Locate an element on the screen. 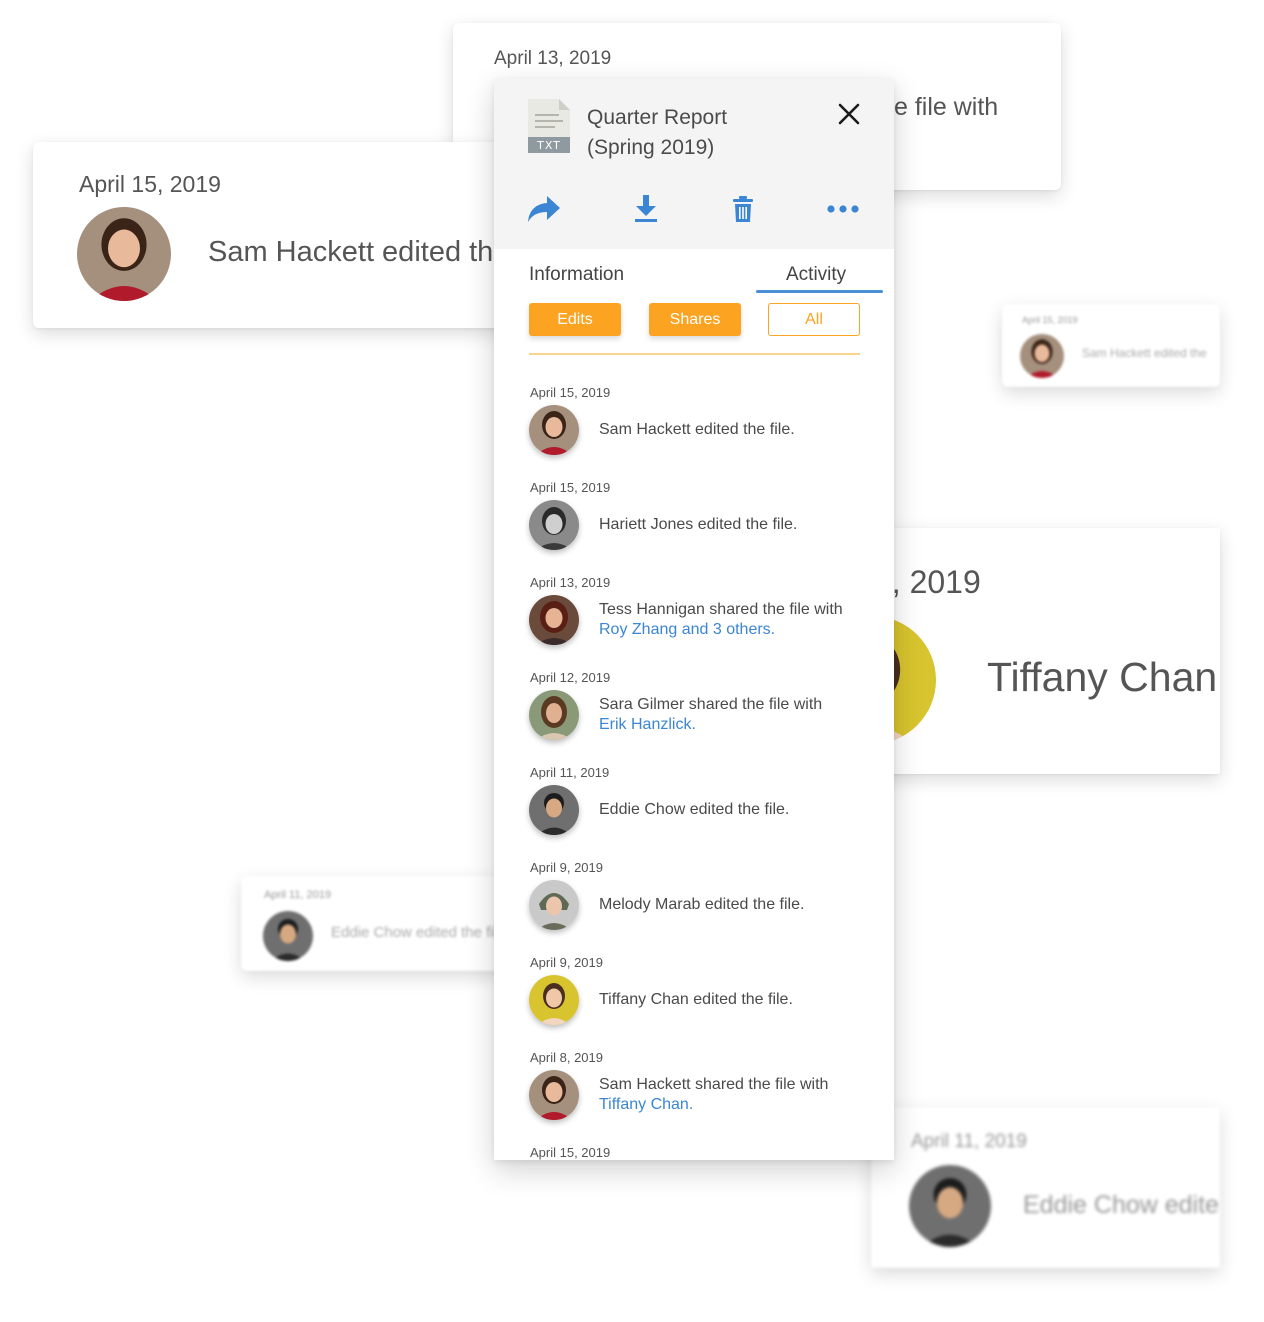 The width and height of the screenshot is (1264, 1322). activity-date: April 11, 2019 is located at coordinates (570, 772).